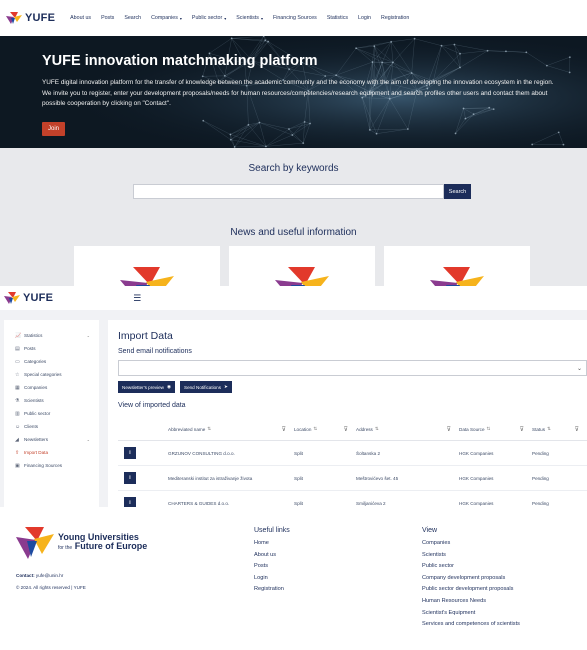  Describe the element at coordinates (471, 581) in the screenshot. I see `footer-link: Company development proposals` at that location.